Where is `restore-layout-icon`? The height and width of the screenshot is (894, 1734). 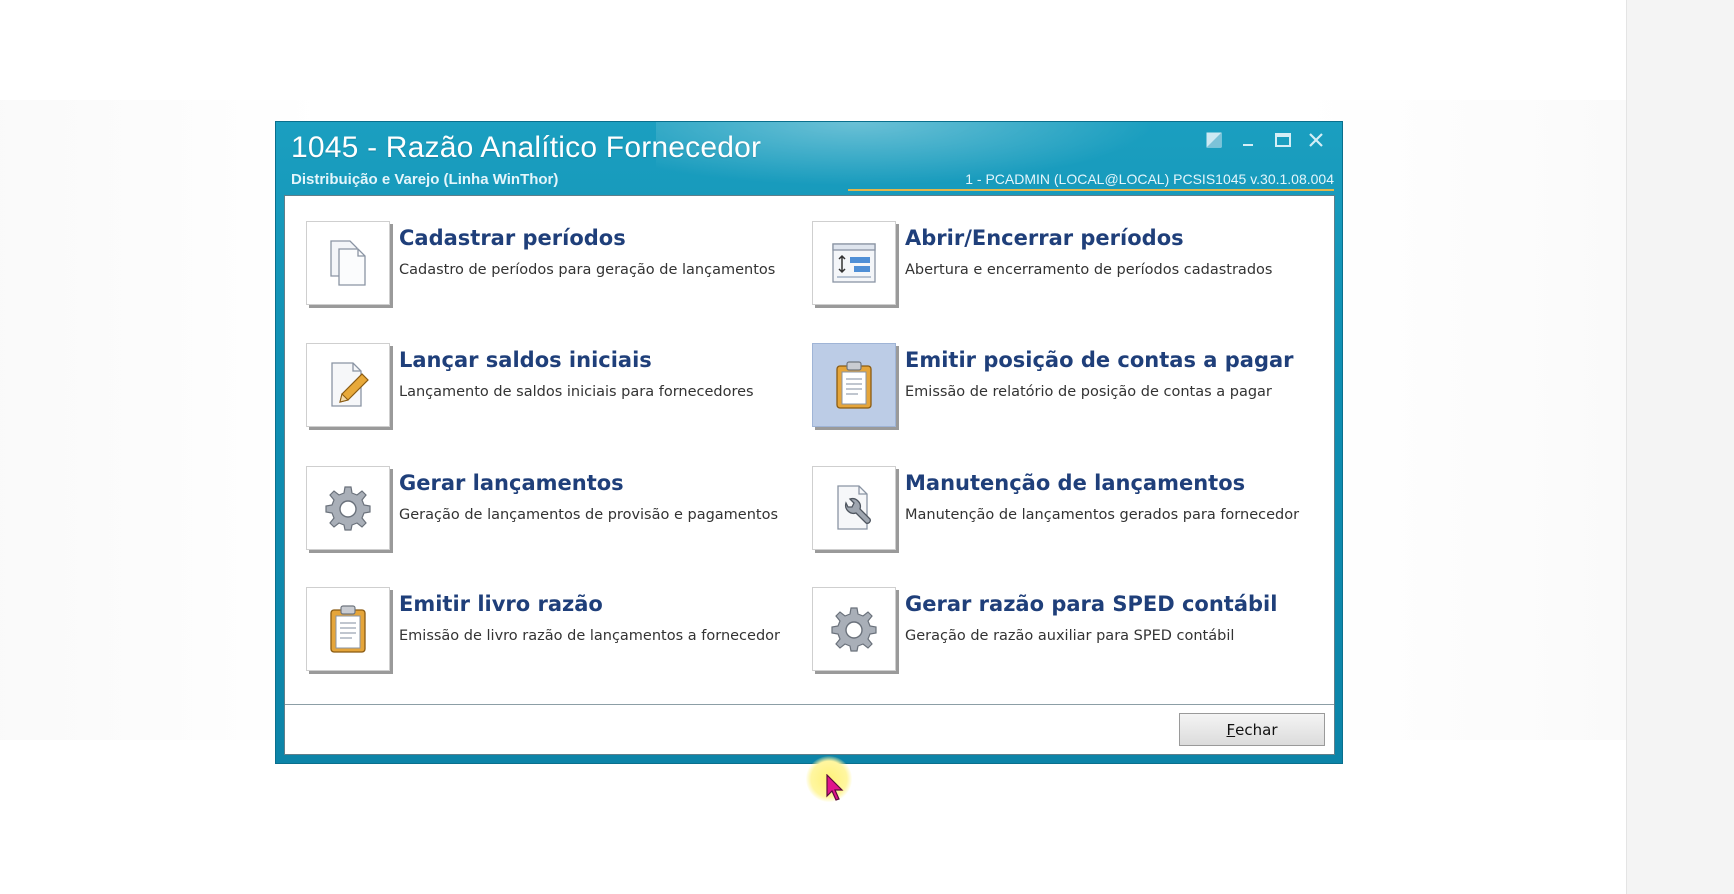
restore-layout-icon is located at coordinates (1216, 142).